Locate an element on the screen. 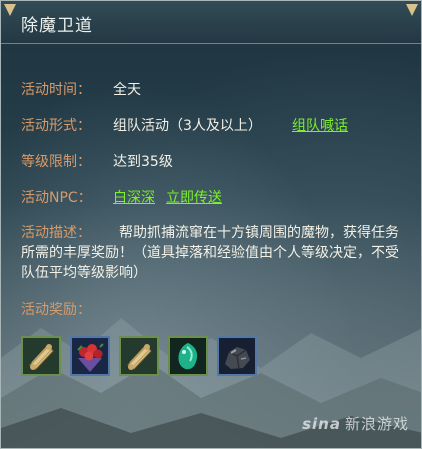 The width and height of the screenshot is (422, 449). activity-npc-label: 活动NPC： is located at coordinates (56, 198).